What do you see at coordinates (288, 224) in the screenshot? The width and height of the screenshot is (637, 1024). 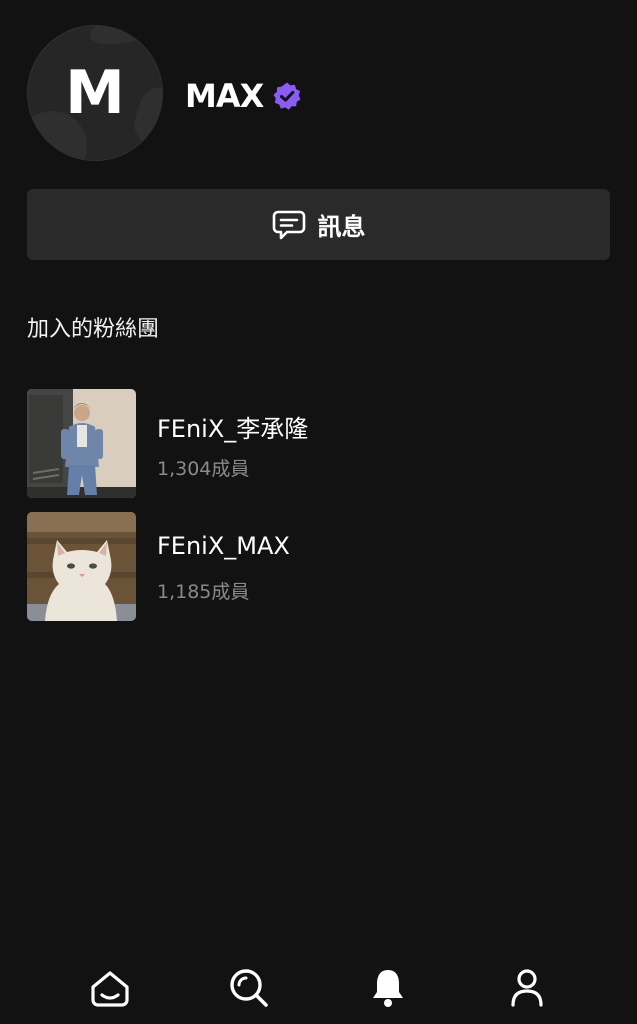 I see `message-icon` at bounding box center [288, 224].